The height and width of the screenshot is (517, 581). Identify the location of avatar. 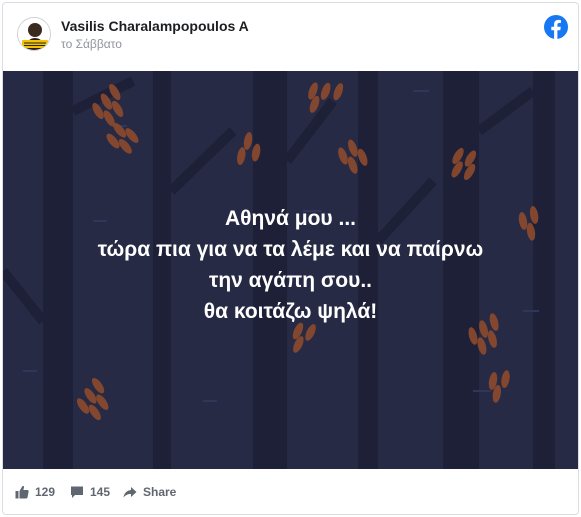
(34, 34).